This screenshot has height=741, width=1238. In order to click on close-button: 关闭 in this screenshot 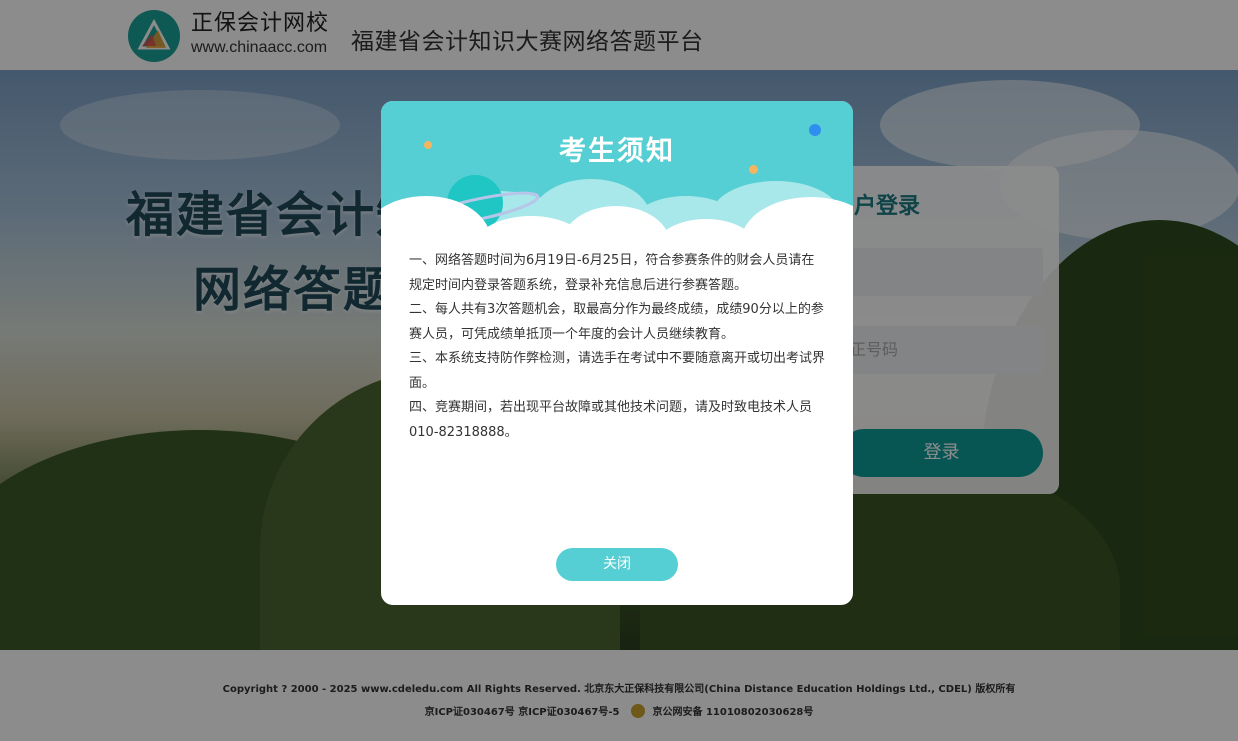, I will do `click(617, 564)`.